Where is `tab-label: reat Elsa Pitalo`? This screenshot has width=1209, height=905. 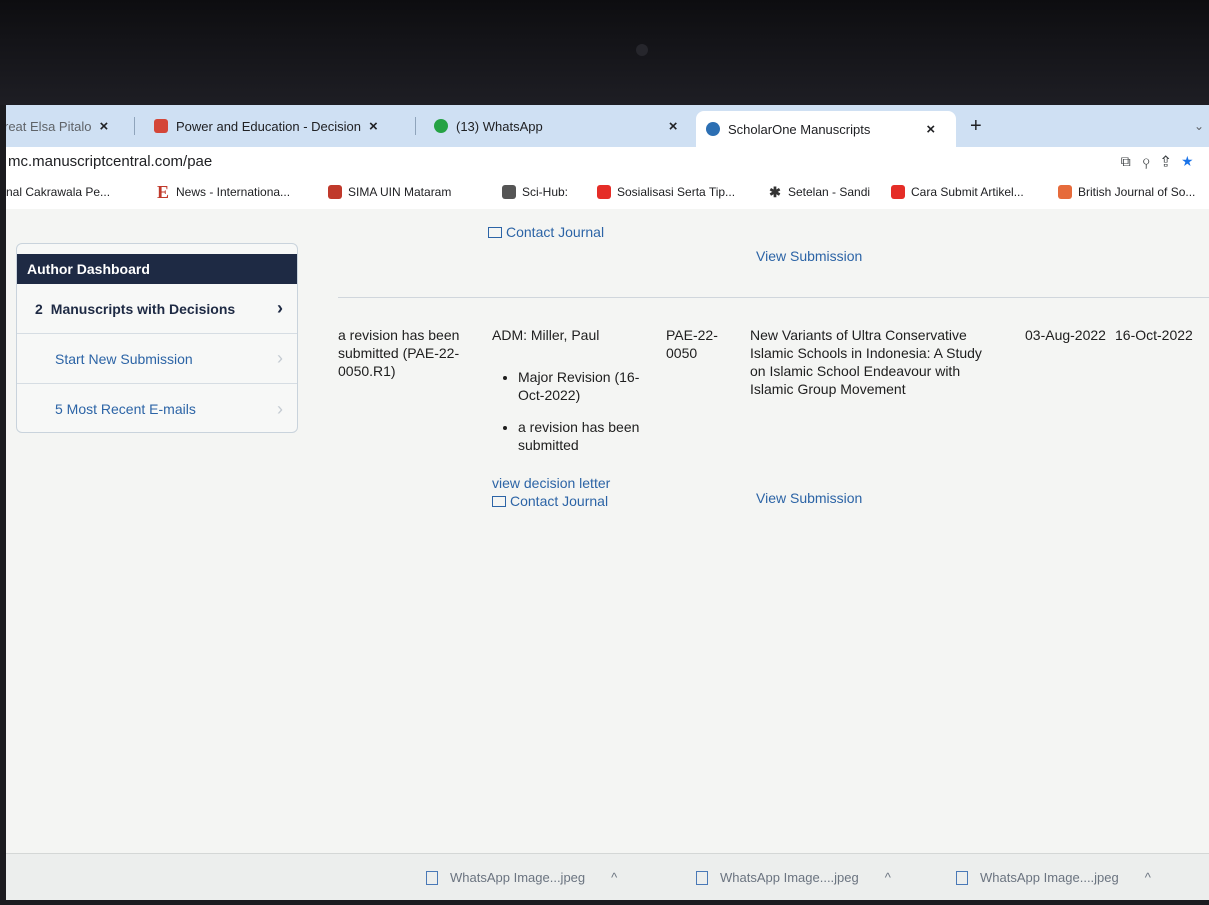
tab-label: reat Elsa Pitalo is located at coordinates (49, 126).